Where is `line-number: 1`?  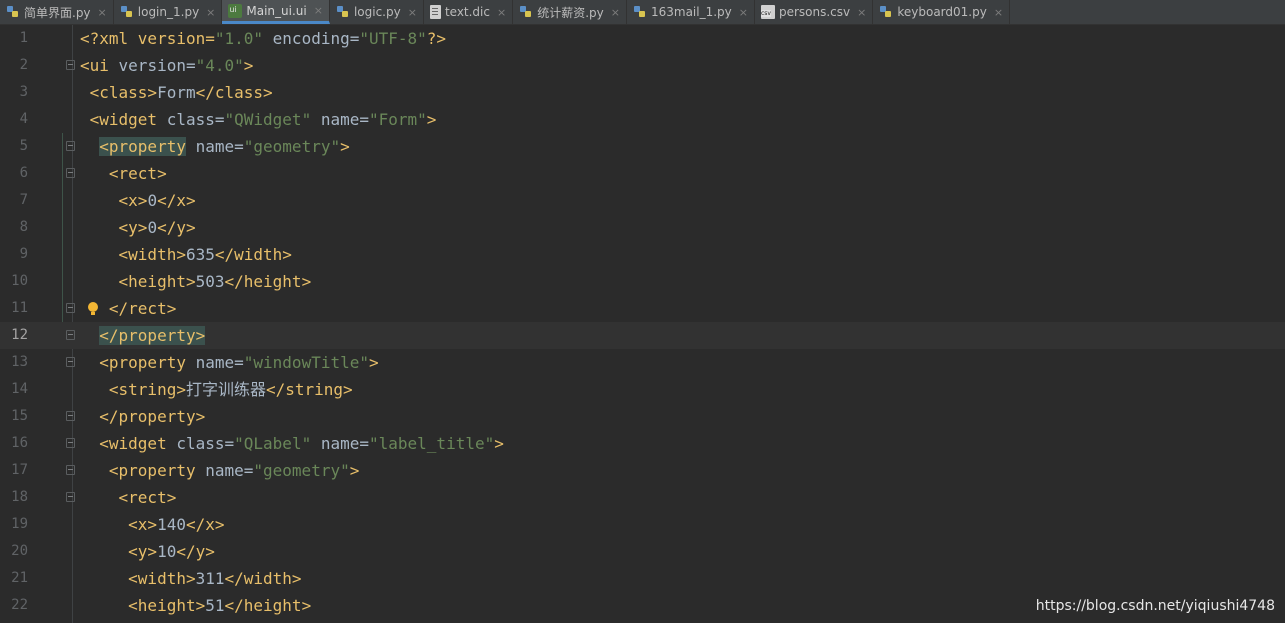
line-number: 1 is located at coordinates (14, 38).